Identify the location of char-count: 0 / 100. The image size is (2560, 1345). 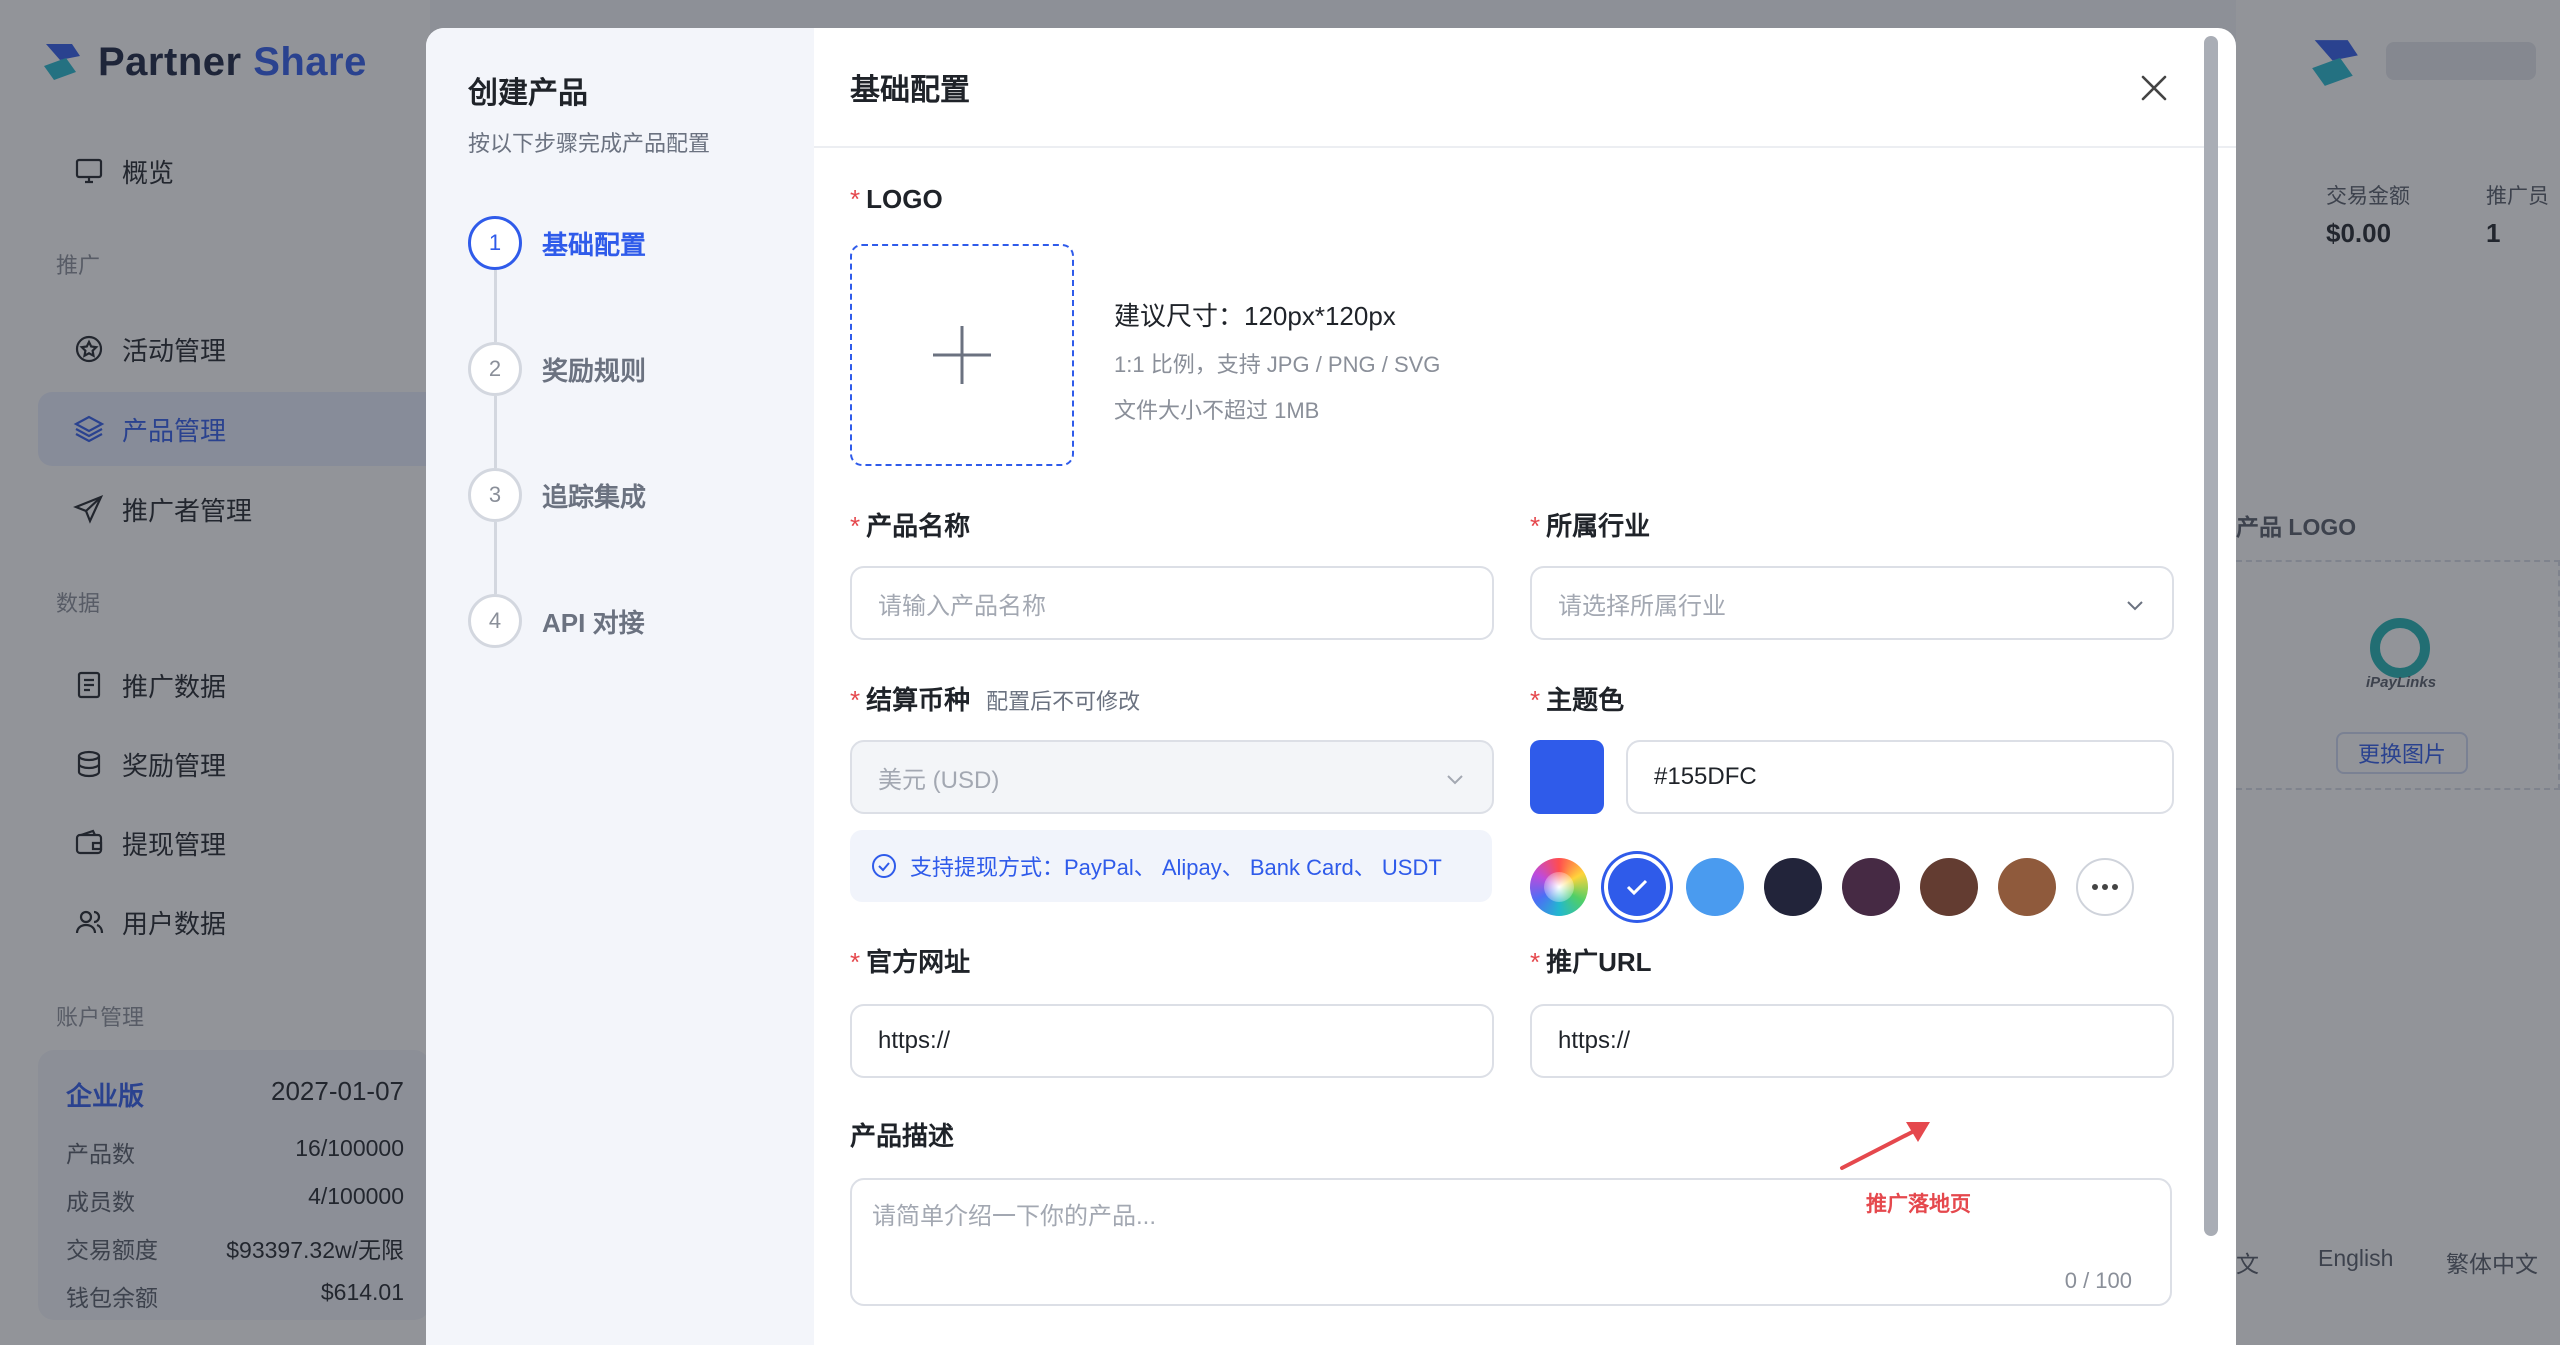
(2098, 1280).